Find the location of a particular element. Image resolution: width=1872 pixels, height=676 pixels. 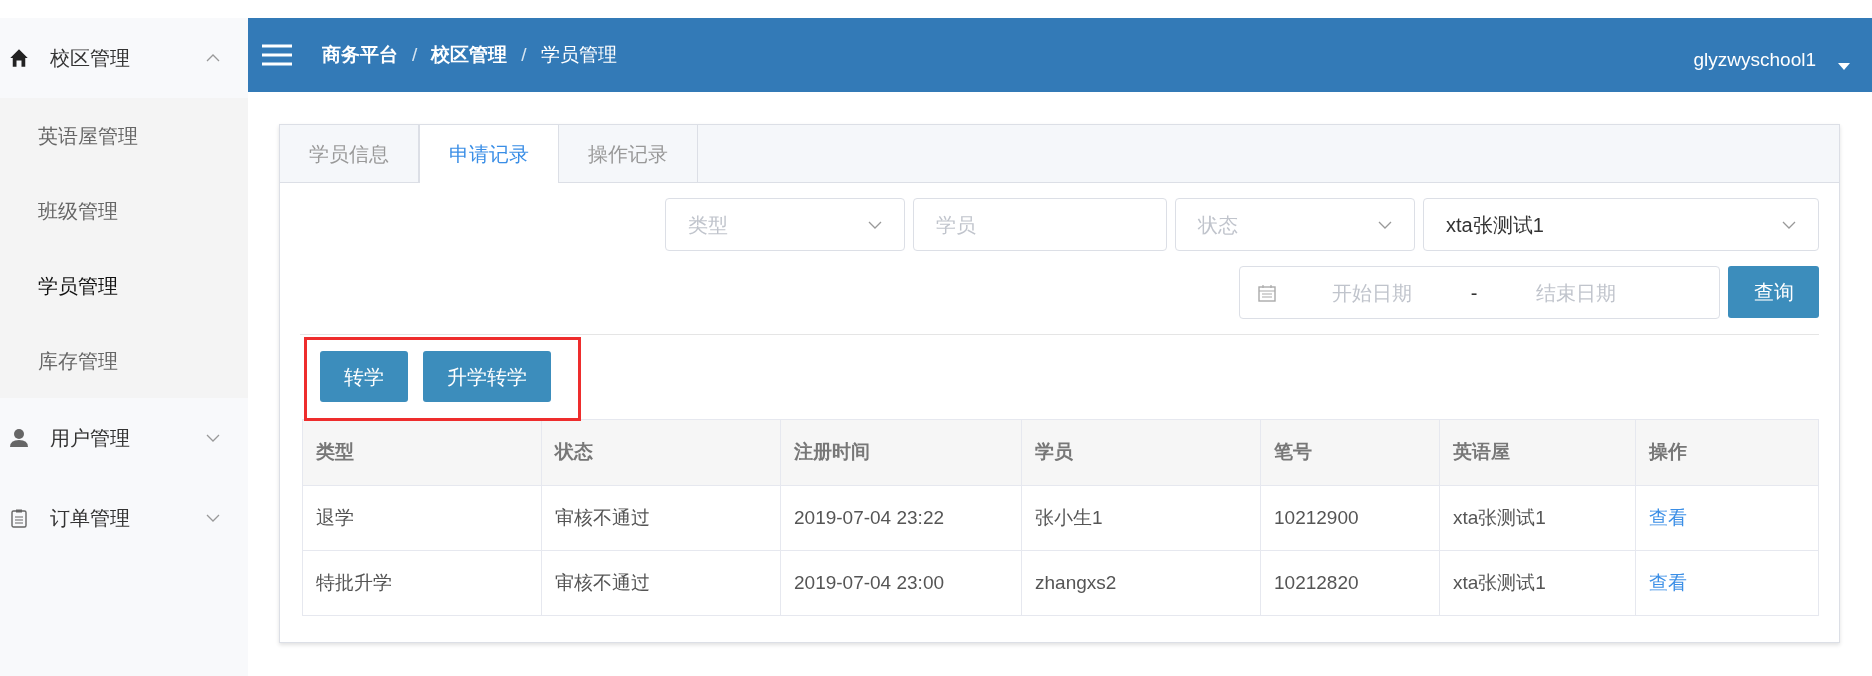

table-cell-text: 2019-07-04 23:00 is located at coordinates (869, 582).